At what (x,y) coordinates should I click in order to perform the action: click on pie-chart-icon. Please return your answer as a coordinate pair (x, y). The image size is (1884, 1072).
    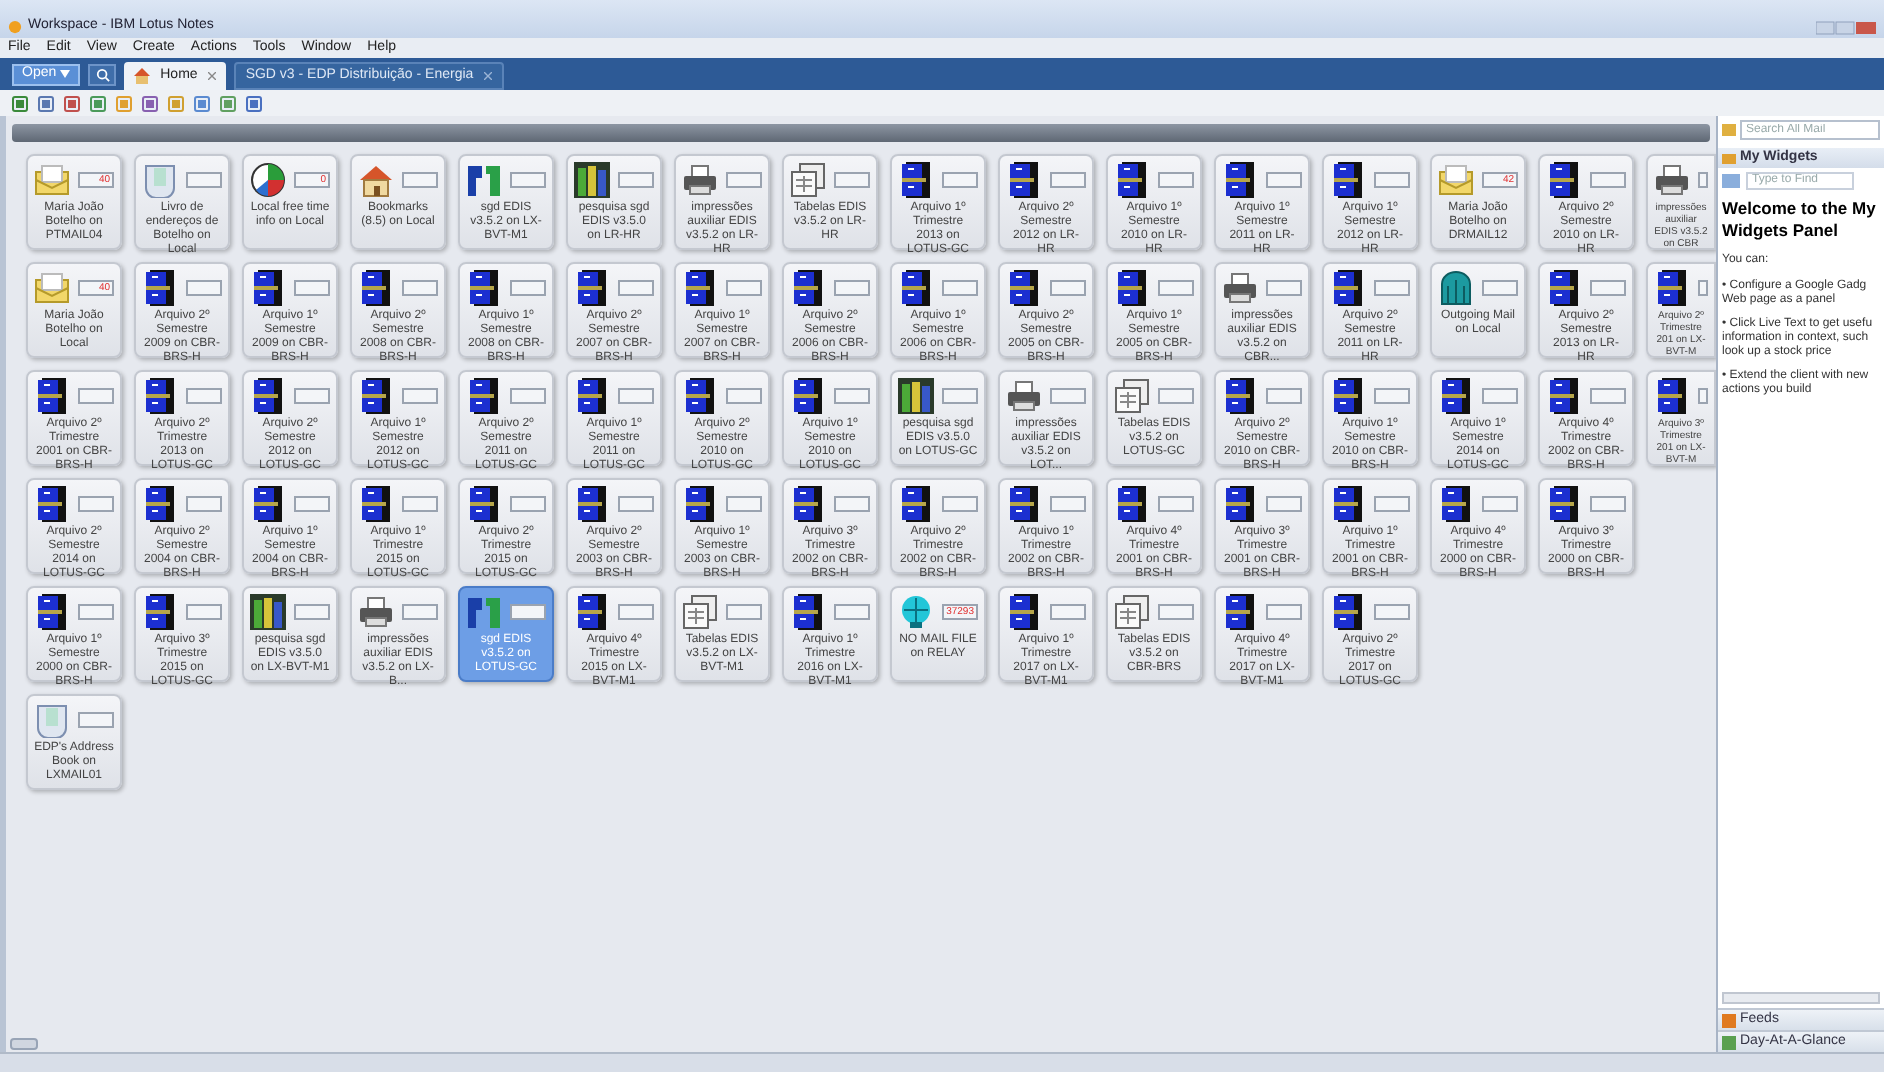
    Looking at the image, I should click on (268, 180).